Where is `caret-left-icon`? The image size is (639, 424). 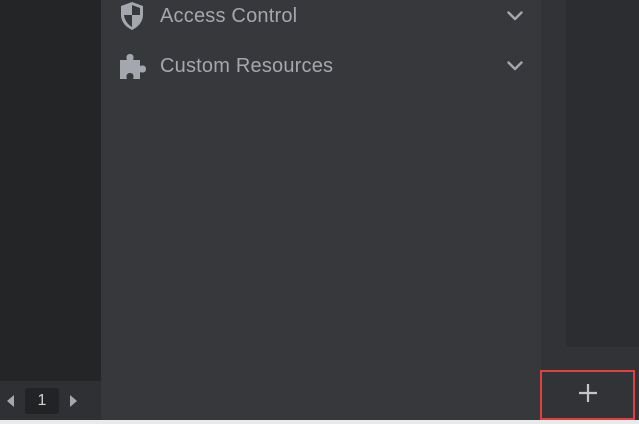
caret-left-icon is located at coordinates (10, 400).